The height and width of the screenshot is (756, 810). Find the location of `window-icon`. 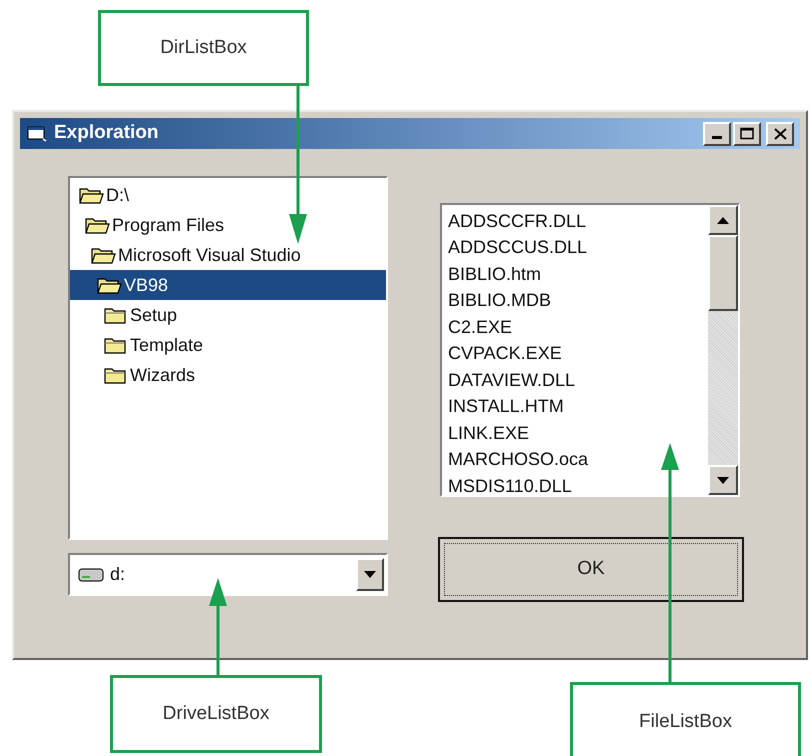

window-icon is located at coordinates (37, 133).